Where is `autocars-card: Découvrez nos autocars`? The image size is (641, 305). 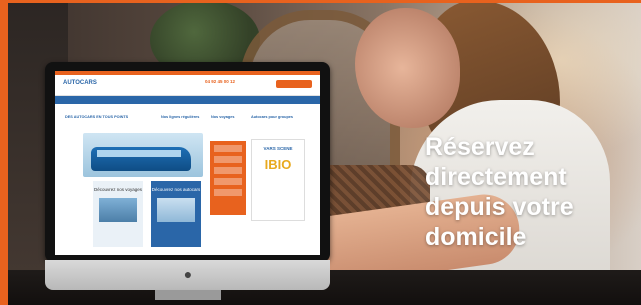 autocars-card: Découvrez nos autocars is located at coordinates (176, 214).